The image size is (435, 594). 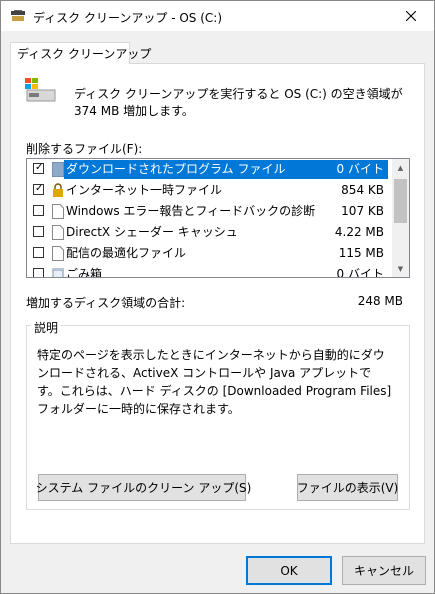 What do you see at coordinates (361, 253) in the screenshot?
I see `item-size: 115 MB` at bounding box center [361, 253].